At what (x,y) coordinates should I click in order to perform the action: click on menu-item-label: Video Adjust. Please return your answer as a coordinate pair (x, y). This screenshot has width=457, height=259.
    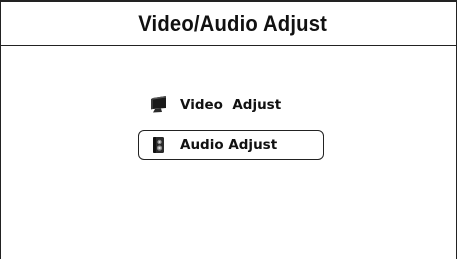
    Looking at the image, I should click on (231, 105).